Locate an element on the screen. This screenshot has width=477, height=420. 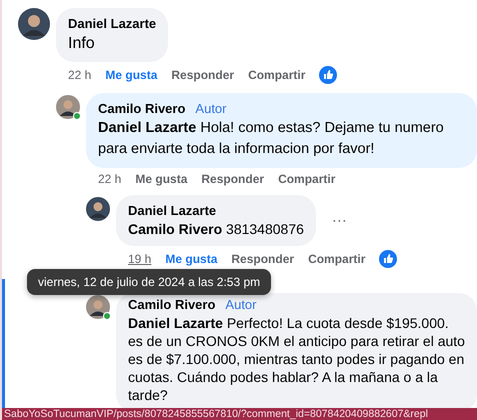
comment-text: Camilo Rivero 3813480876 is located at coordinates (216, 229).